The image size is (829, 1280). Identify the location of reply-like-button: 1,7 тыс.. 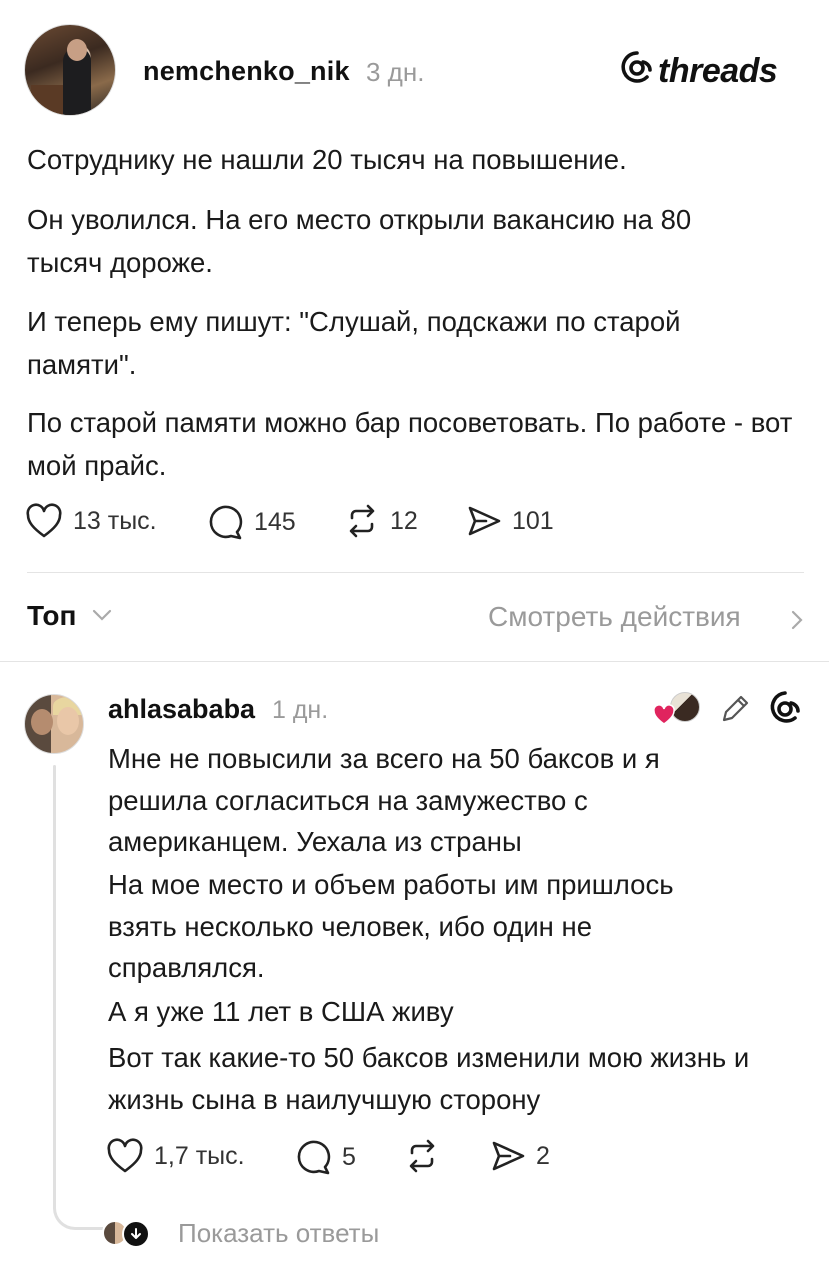
(175, 1156).